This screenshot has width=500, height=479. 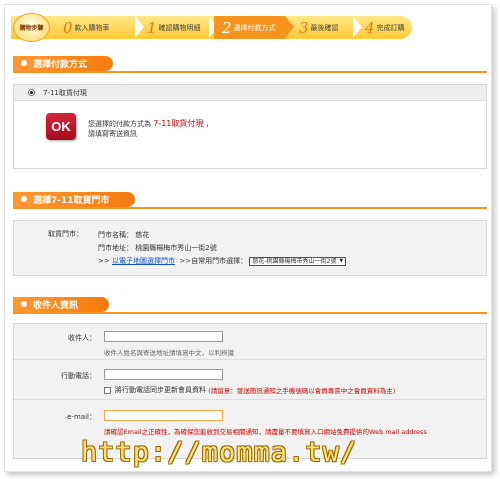 What do you see at coordinates (74, 199) in the screenshot?
I see `store-section-title: 選擇7-11取貨門市` at bounding box center [74, 199].